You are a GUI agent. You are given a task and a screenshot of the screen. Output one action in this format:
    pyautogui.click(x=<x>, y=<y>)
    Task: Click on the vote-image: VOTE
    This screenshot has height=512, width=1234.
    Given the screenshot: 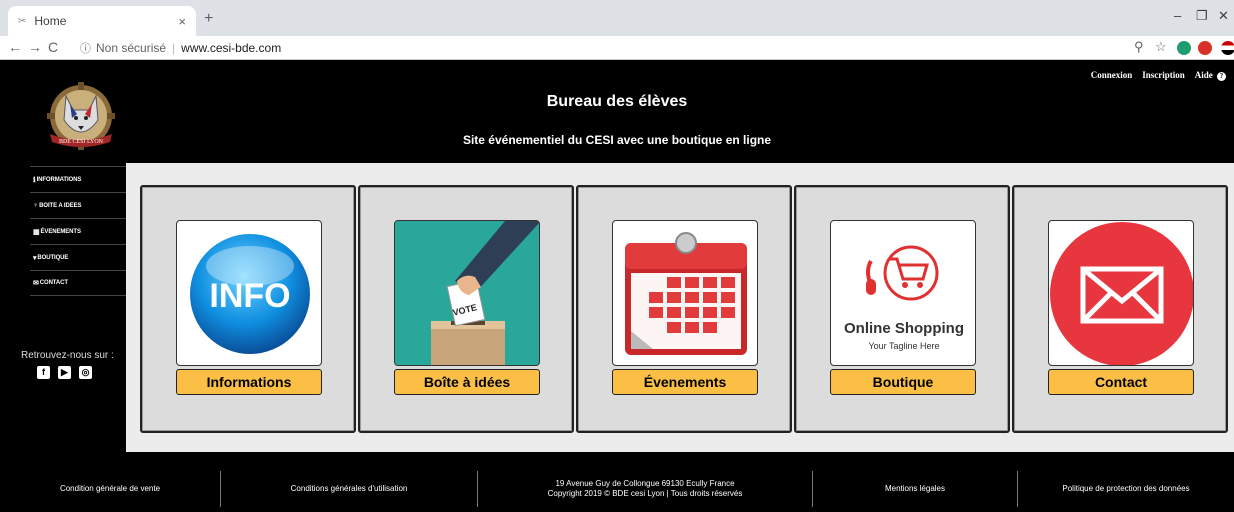 What is the action you would take?
    pyautogui.click(x=467, y=293)
    